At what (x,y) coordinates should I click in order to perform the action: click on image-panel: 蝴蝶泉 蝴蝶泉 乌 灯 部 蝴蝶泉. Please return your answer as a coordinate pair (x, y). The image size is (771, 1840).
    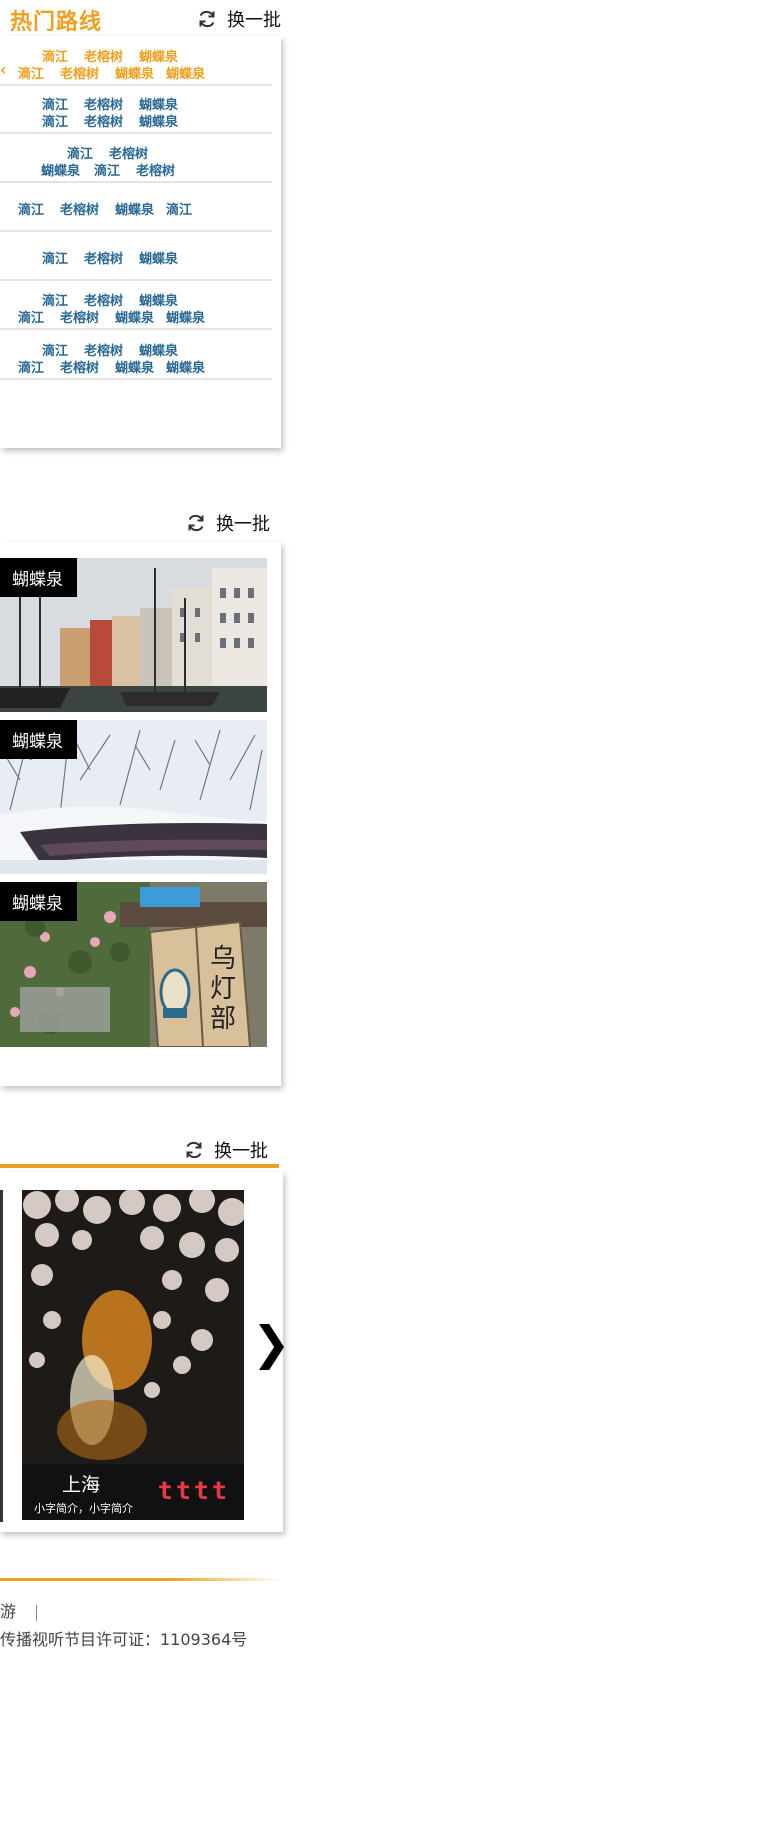
    Looking at the image, I should click on (140, 814).